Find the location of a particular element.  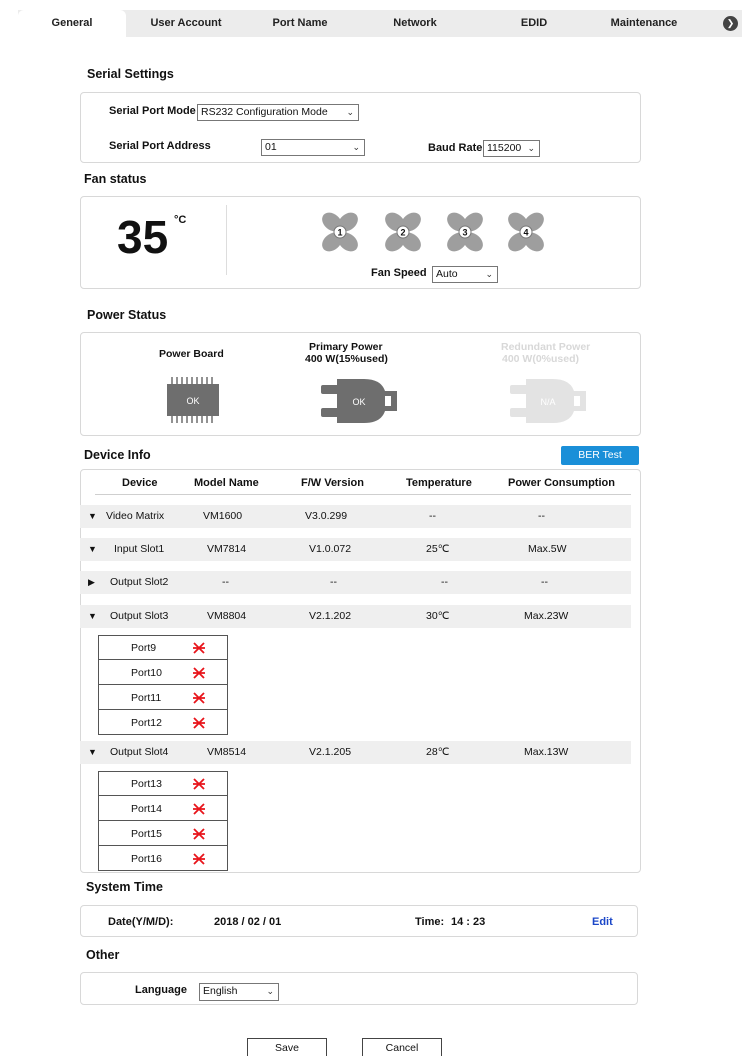

time-label: Time: is located at coordinates (430, 922).